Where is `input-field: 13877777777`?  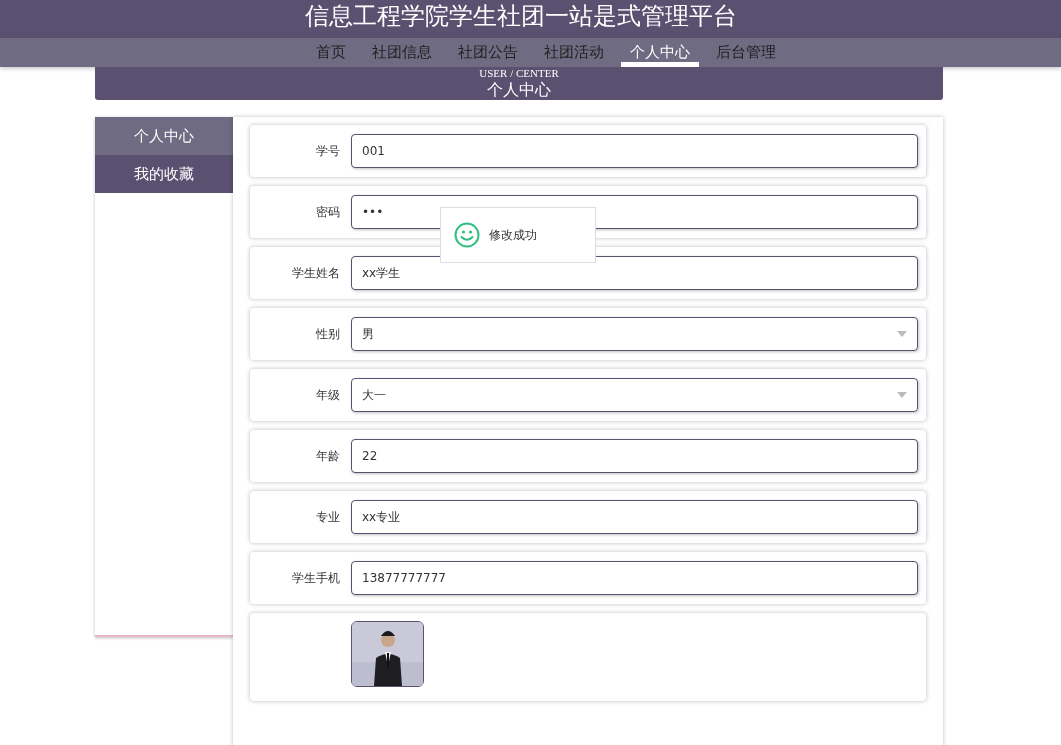
input-field: 13877777777 is located at coordinates (634, 578).